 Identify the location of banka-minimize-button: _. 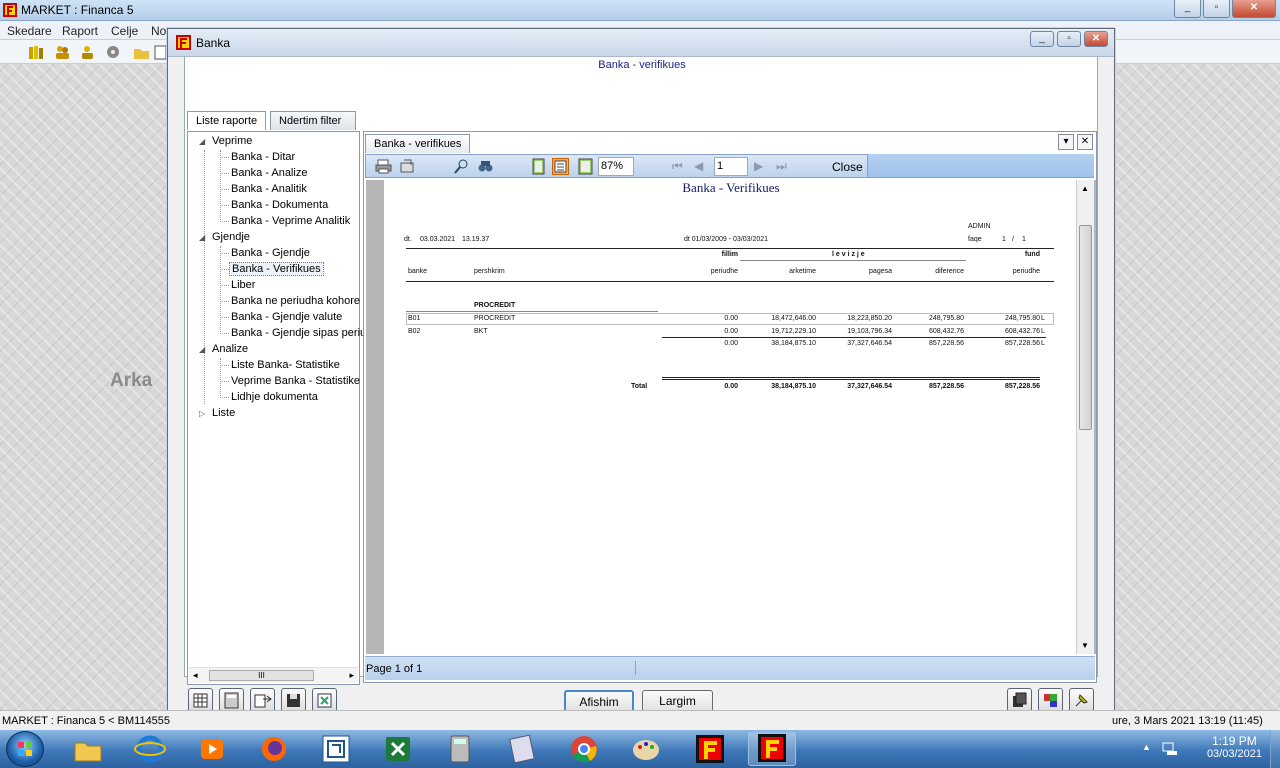
(1042, 39).